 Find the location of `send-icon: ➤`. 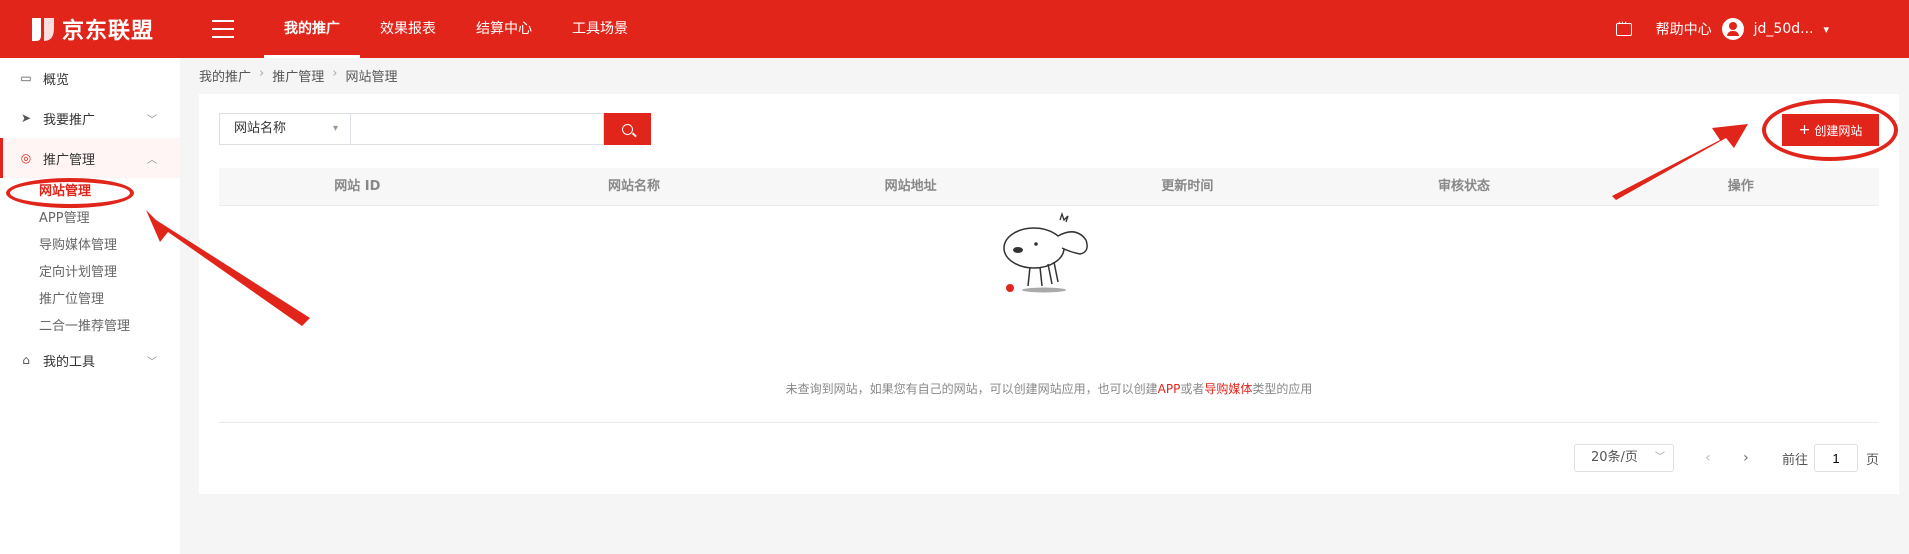

send-icon: ➤ is located at coordinates (26, 118).